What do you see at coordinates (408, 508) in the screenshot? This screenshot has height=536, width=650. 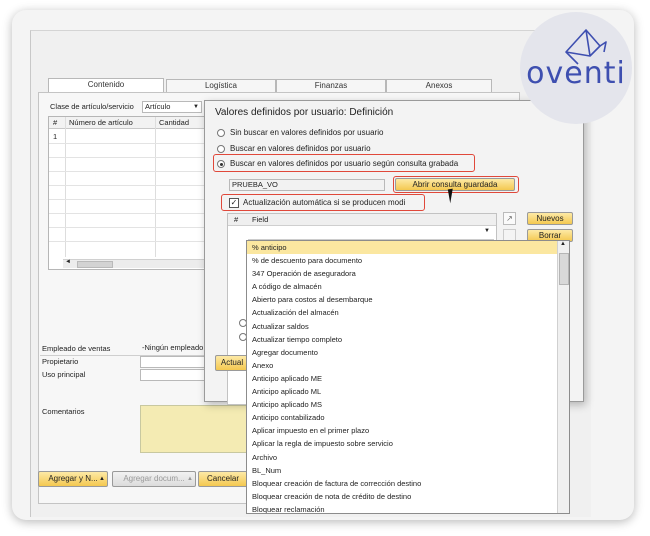 I see `dropdown-list-item: Bloquear reclamación` at bounding box center [408, 508].